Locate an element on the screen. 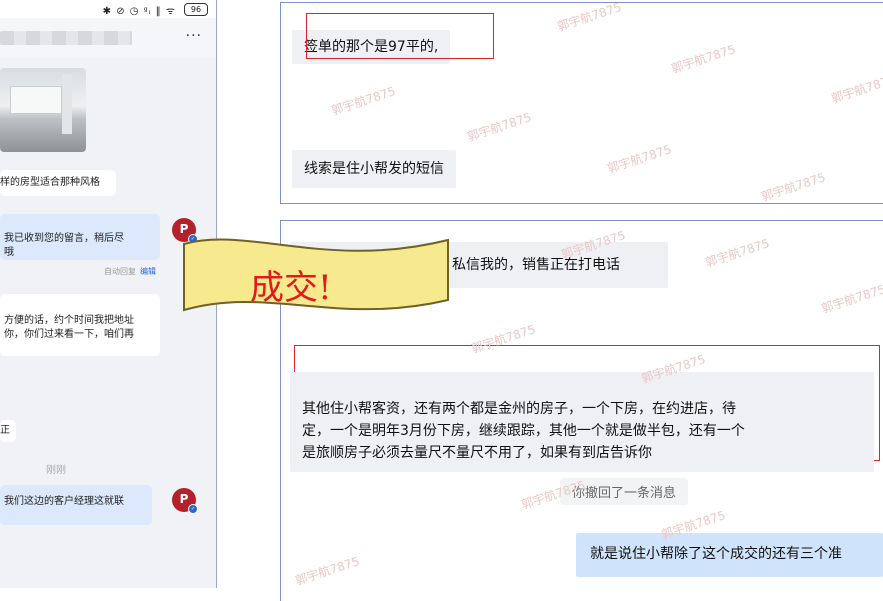 Image resolution: width=883 pixels, height=601 pixels. chat-navbar: ··· is located at coordinates (108, 38).